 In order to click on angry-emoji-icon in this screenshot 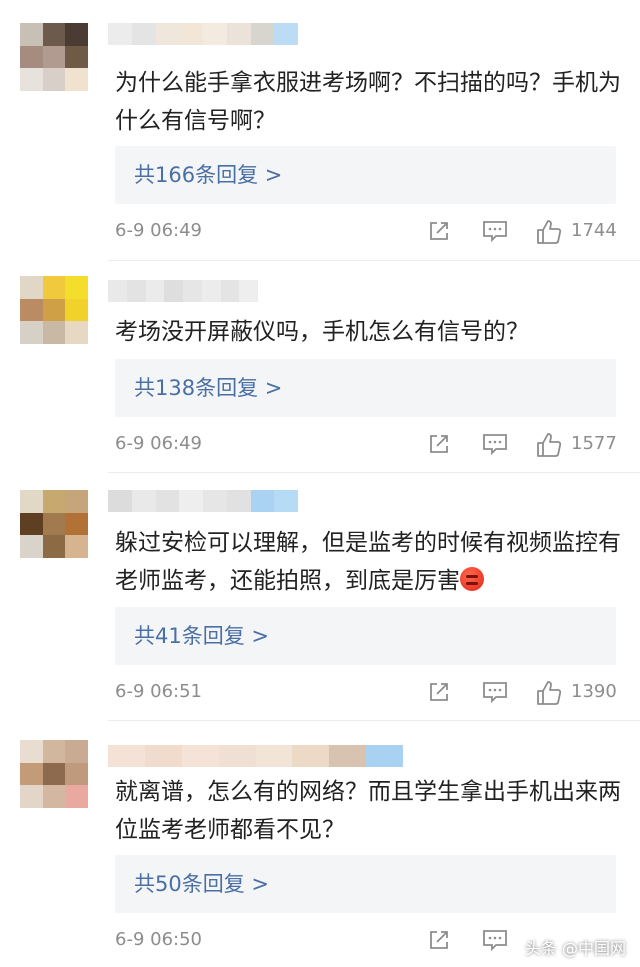, I will do `click(472, 579)`.